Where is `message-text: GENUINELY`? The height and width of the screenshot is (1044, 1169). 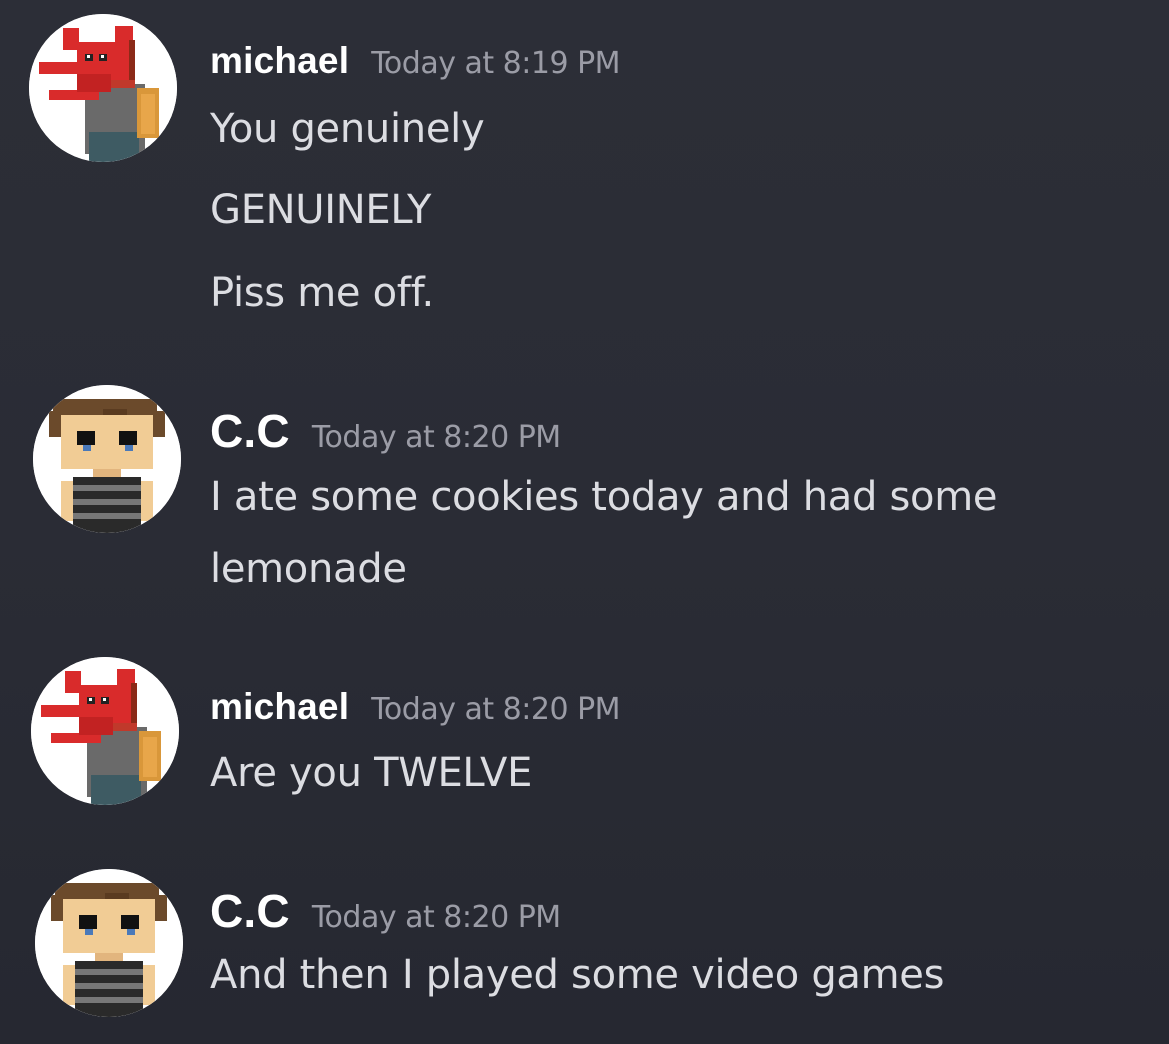
message-text: GENUINELY is located at coordinates (321, 210).